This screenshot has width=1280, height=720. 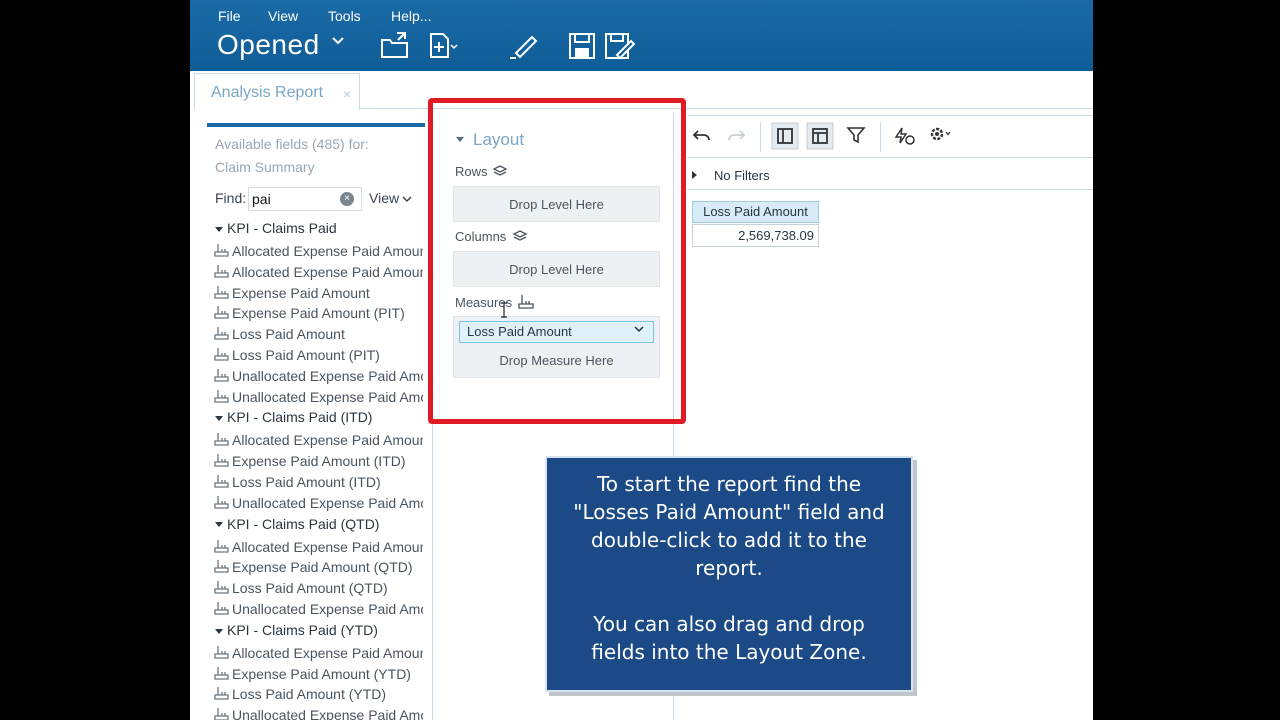 I want to click on filters-divider, so click(x=890, y=189).